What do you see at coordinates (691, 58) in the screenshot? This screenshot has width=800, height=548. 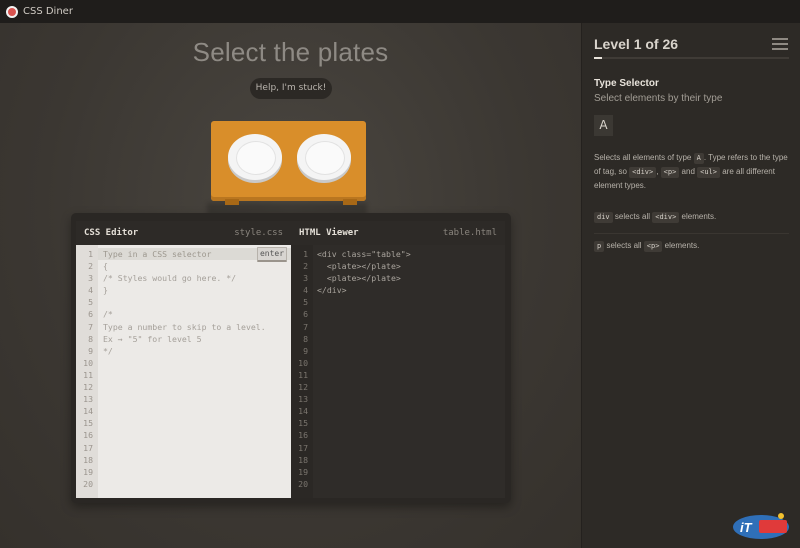 I see `level-progress` at bounding box center [691, 58].